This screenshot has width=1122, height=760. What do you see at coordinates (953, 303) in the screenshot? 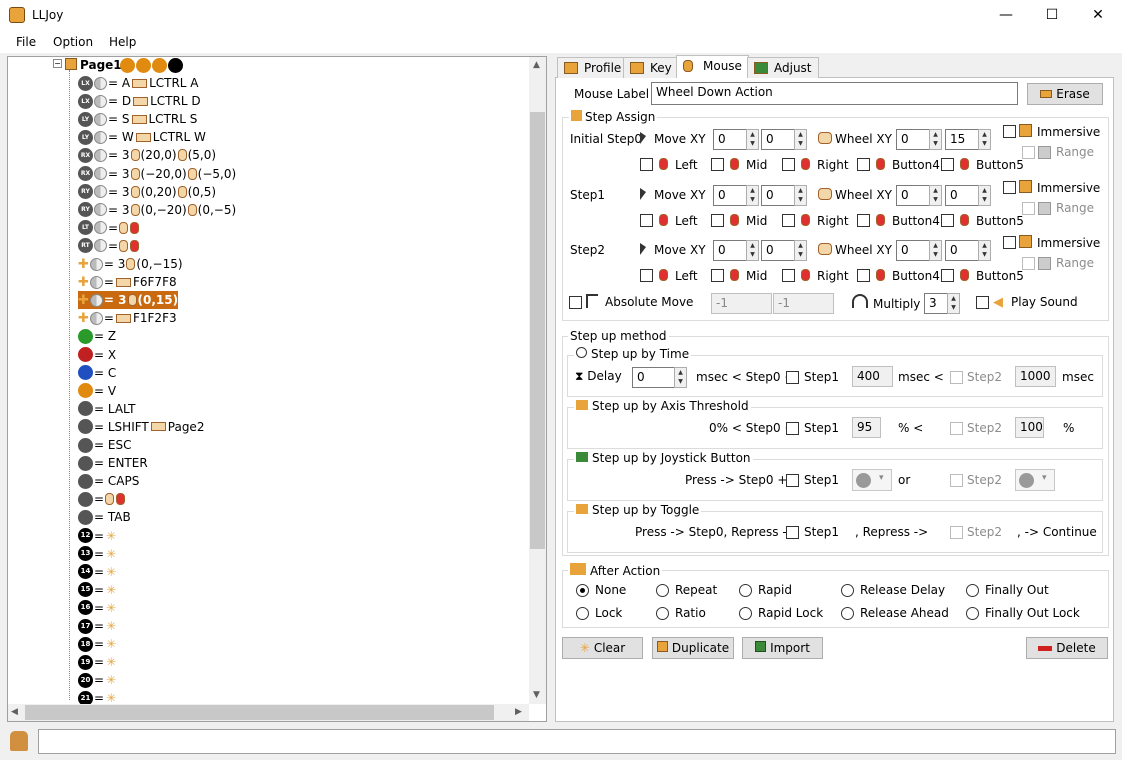
I see `multiply-spinner: ▲ ▼` at bounding box center [953, 303].